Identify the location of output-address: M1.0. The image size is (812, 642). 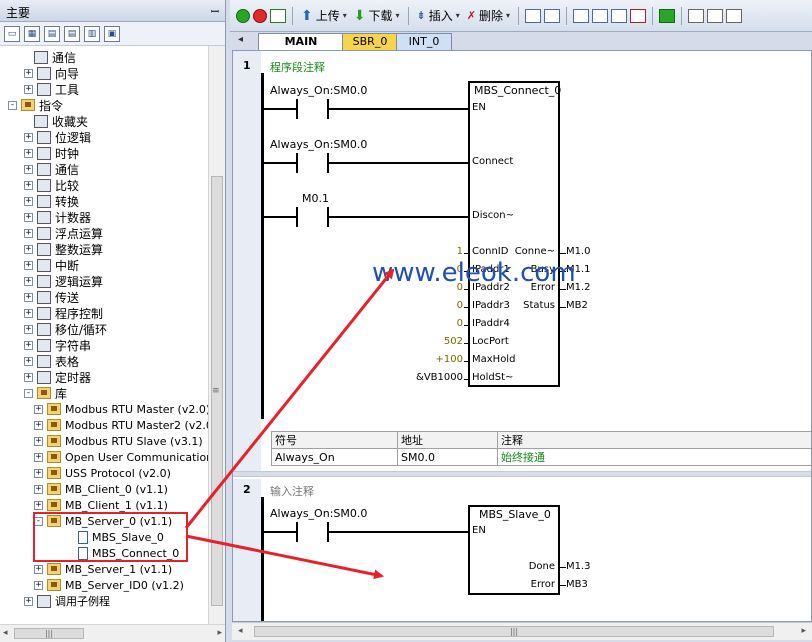
(578, 251).